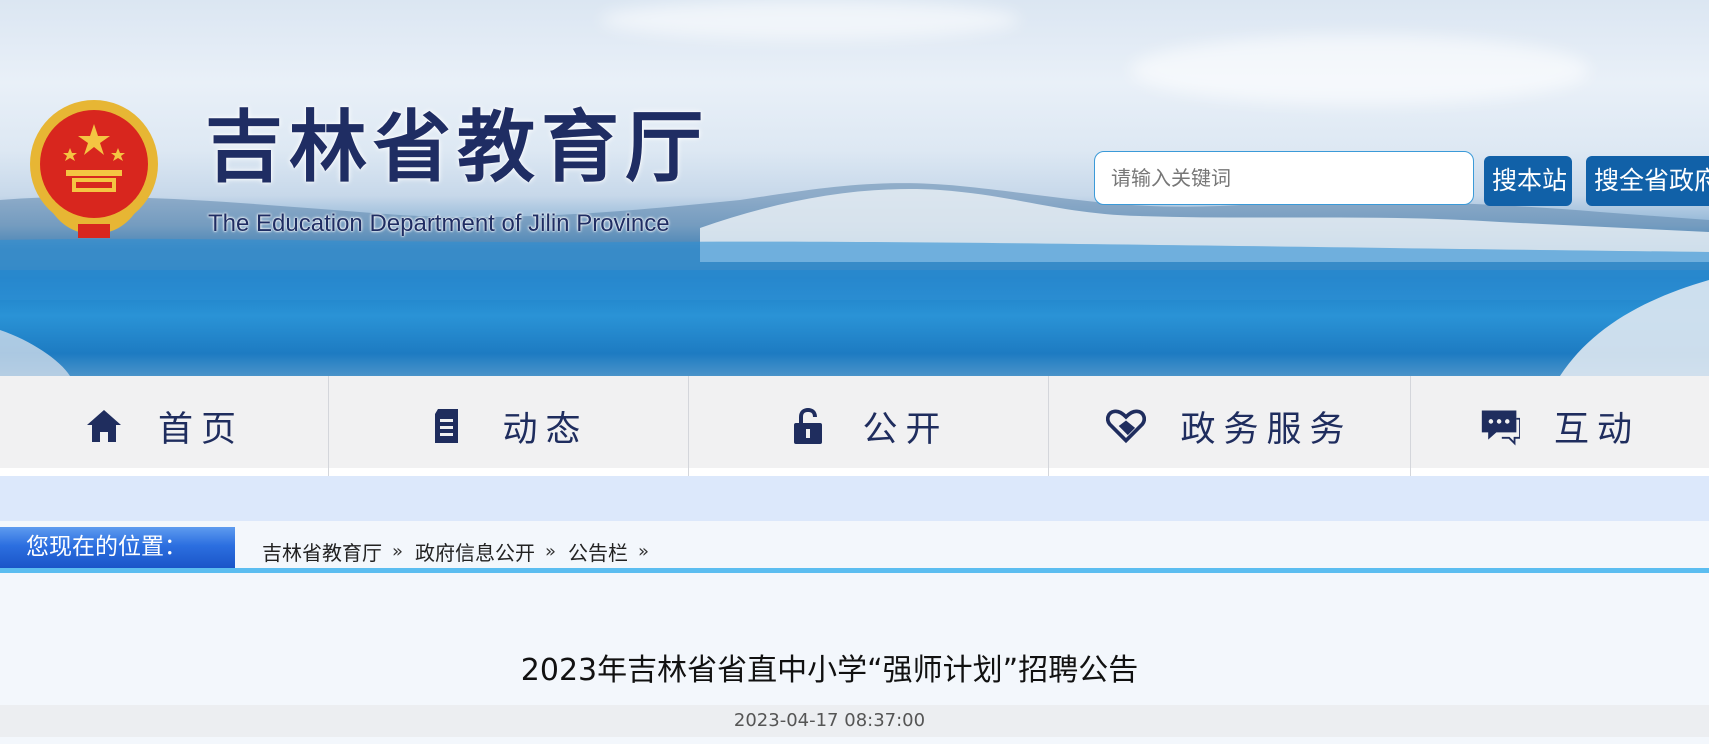 This screenshot has width=1709, height=744. I want to click on document-icon, so click(448, 426).